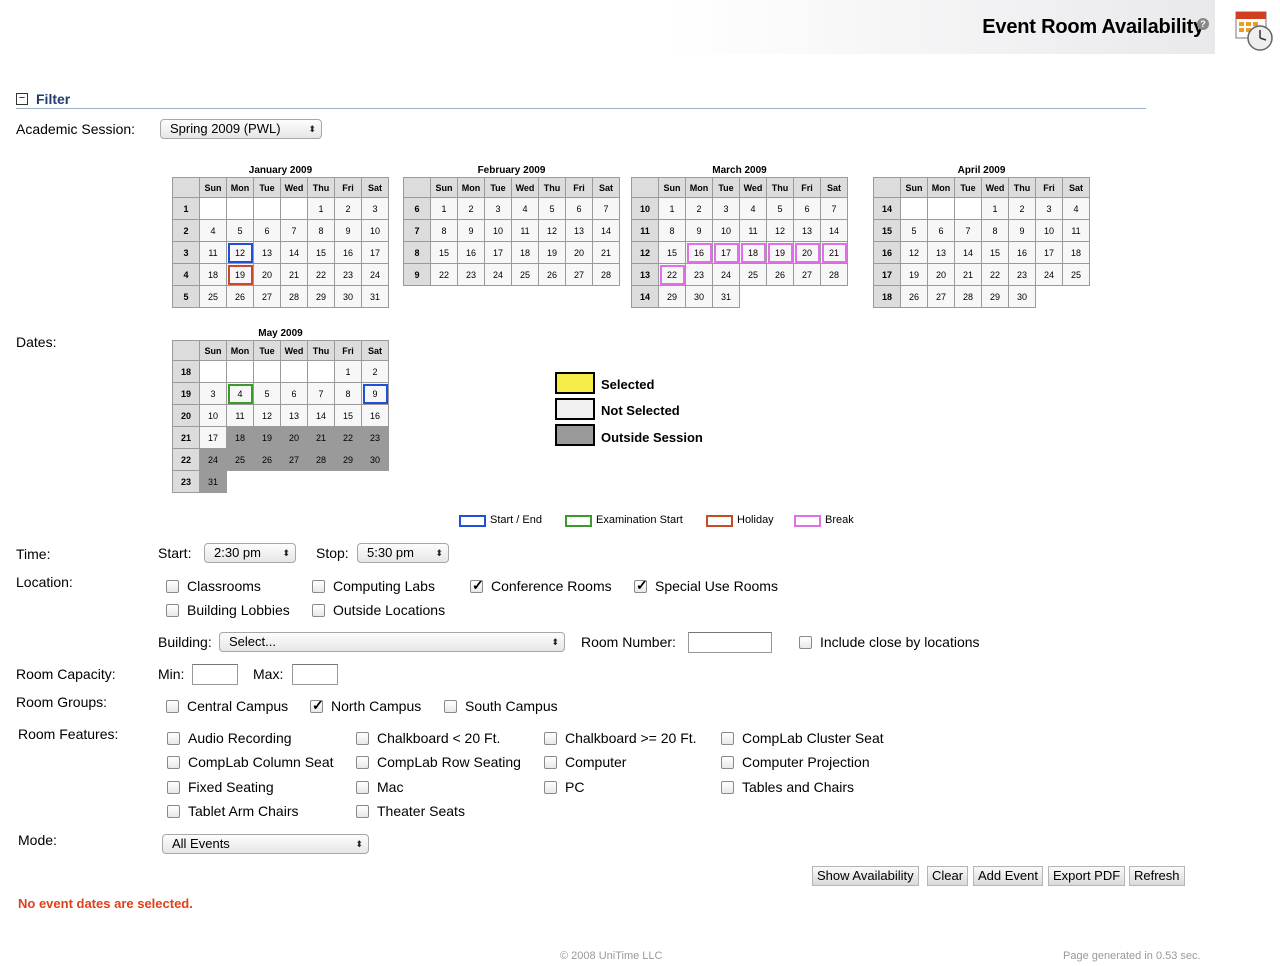 Image resolution: width=1280 pixels, height=966 pixels. I want to click on day-cell: 5, so click(240, 230).